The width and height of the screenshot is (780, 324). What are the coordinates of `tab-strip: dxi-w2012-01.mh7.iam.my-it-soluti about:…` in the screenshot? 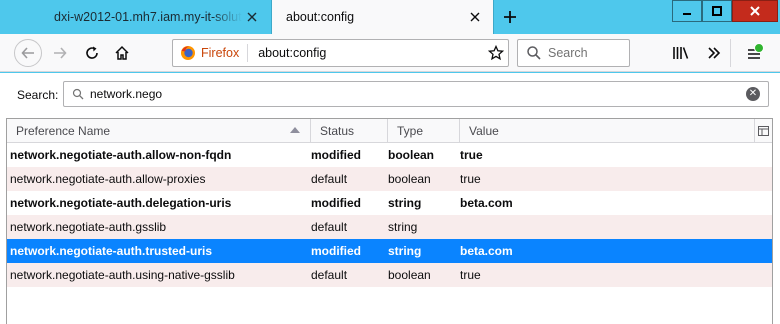 It's located at (390, 17).